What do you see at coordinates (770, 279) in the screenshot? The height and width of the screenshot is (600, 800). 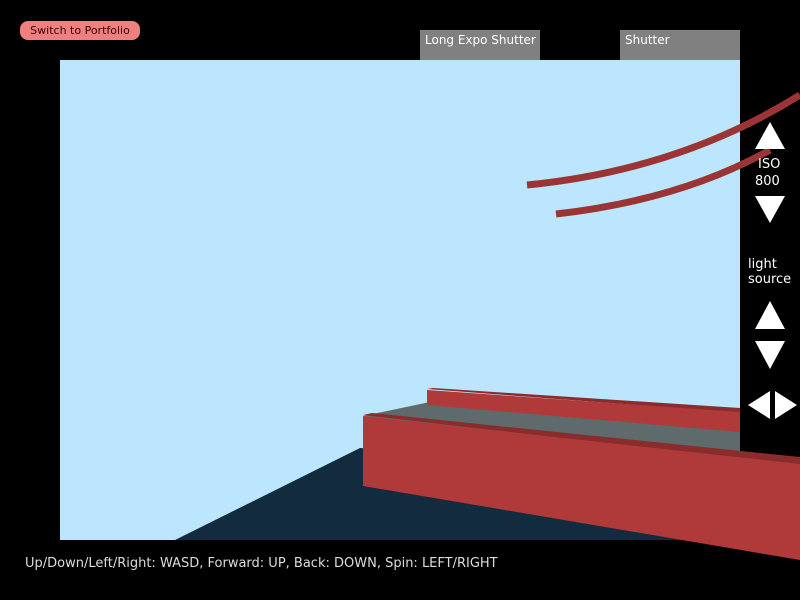 I see `light-source-label-line2: source` at bounding box center [770, 279].